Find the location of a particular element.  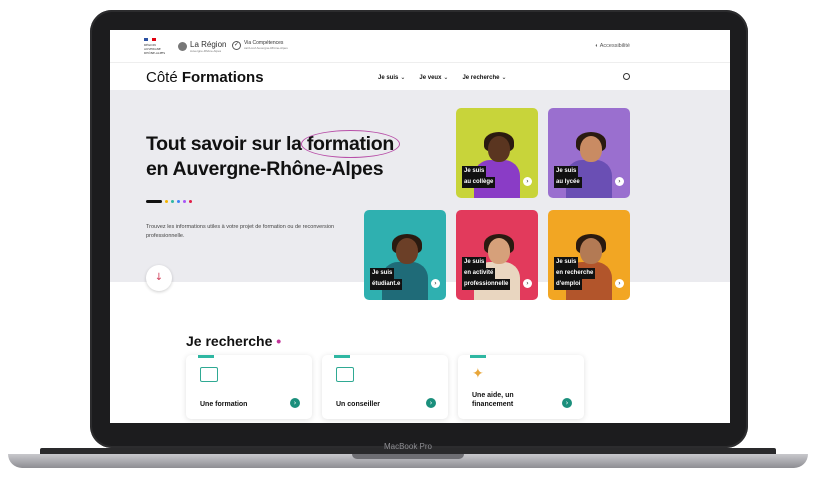

nav-label: Je veux is located at coordinates (430, 78).